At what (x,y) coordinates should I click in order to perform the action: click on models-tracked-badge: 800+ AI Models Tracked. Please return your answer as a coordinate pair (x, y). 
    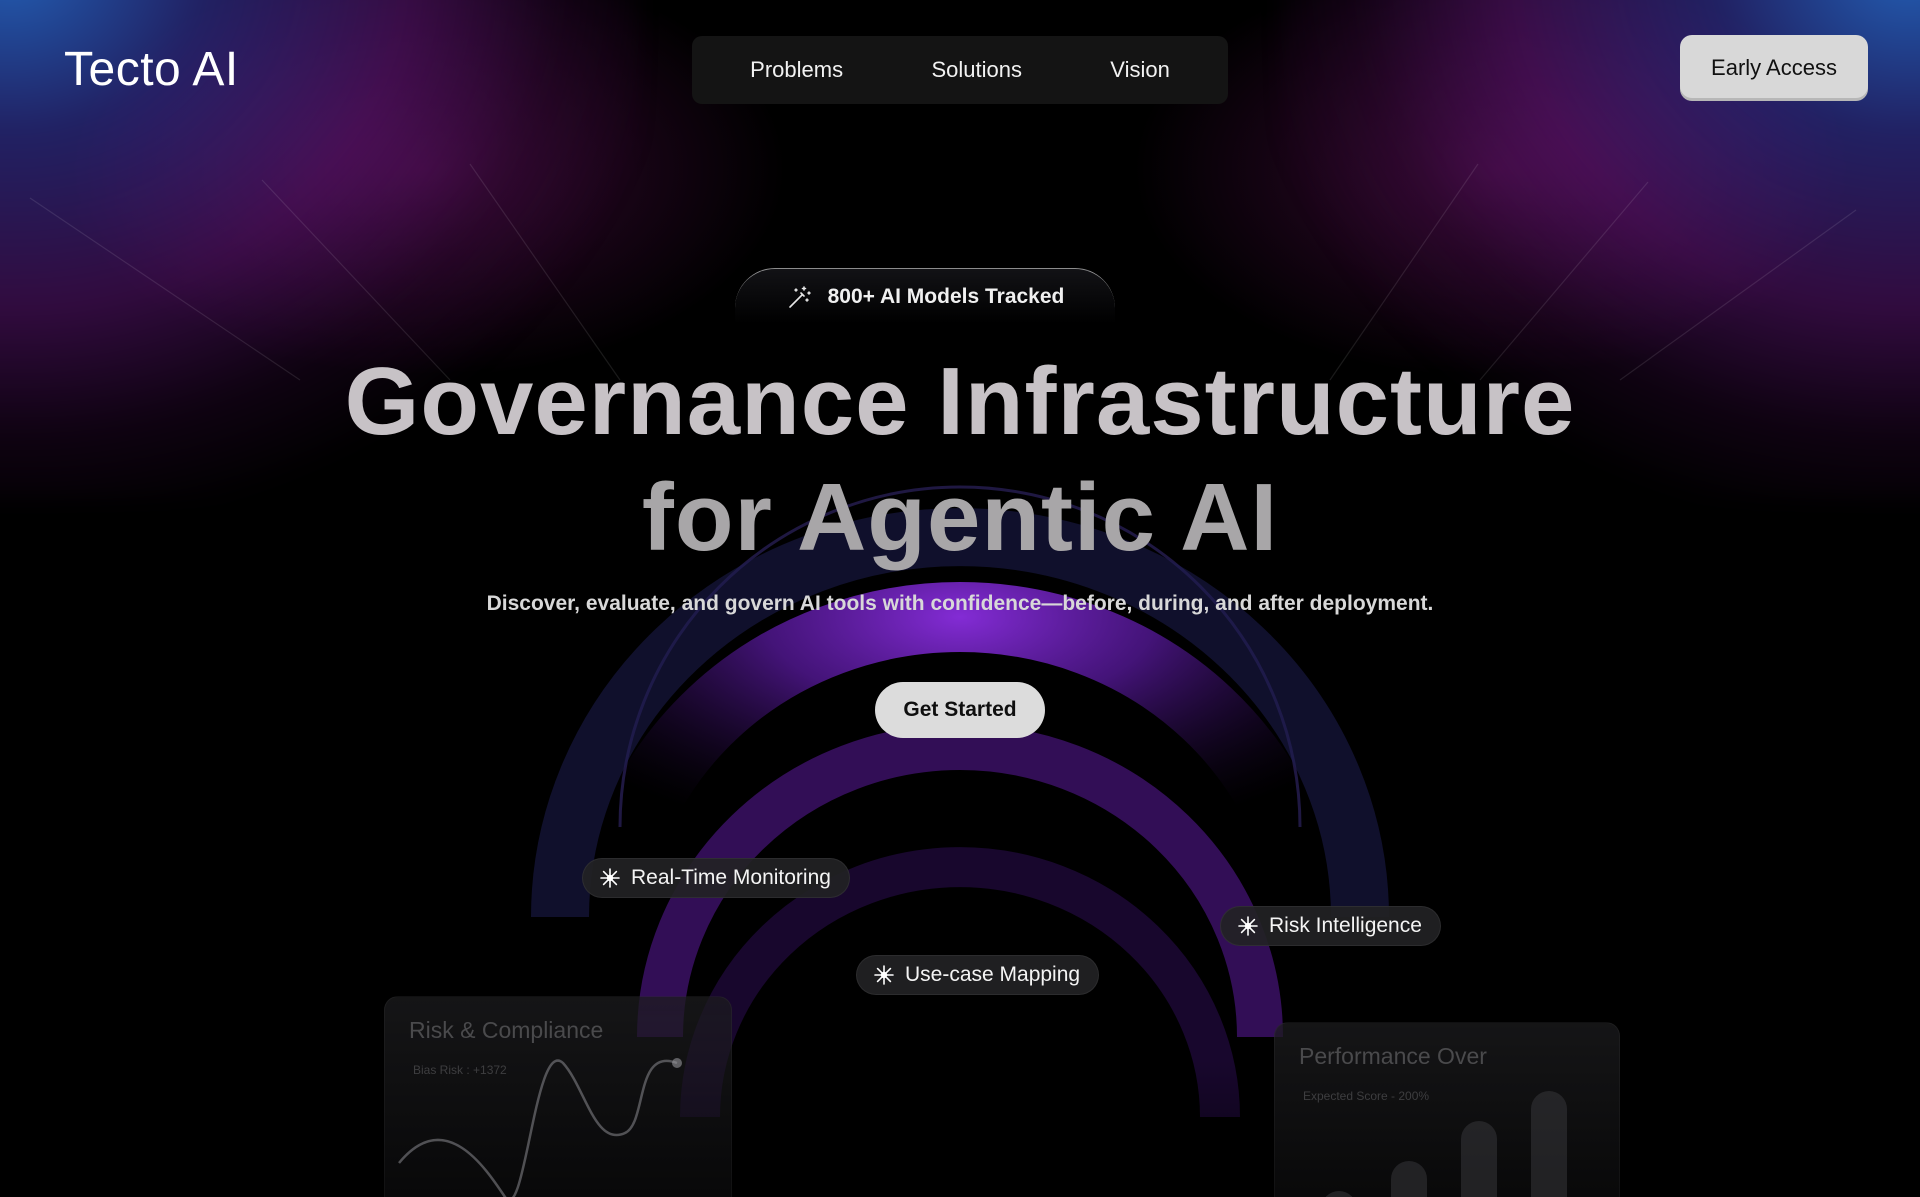
    Looking at the image, I should click on (925, 296).